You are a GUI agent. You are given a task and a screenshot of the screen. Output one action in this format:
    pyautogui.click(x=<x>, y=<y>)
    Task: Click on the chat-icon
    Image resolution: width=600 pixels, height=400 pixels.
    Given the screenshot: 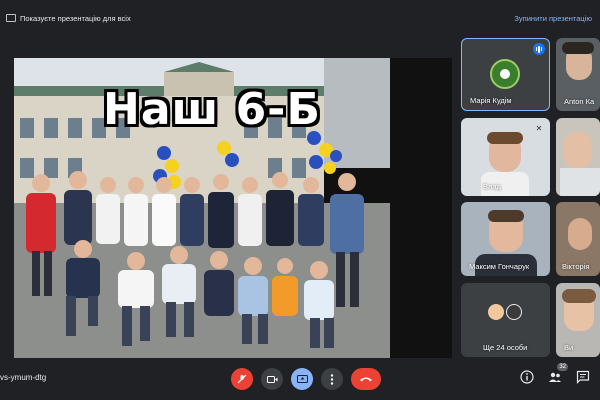 What is the action you would take?
    pyautogui.click(x=583, y=377)
    